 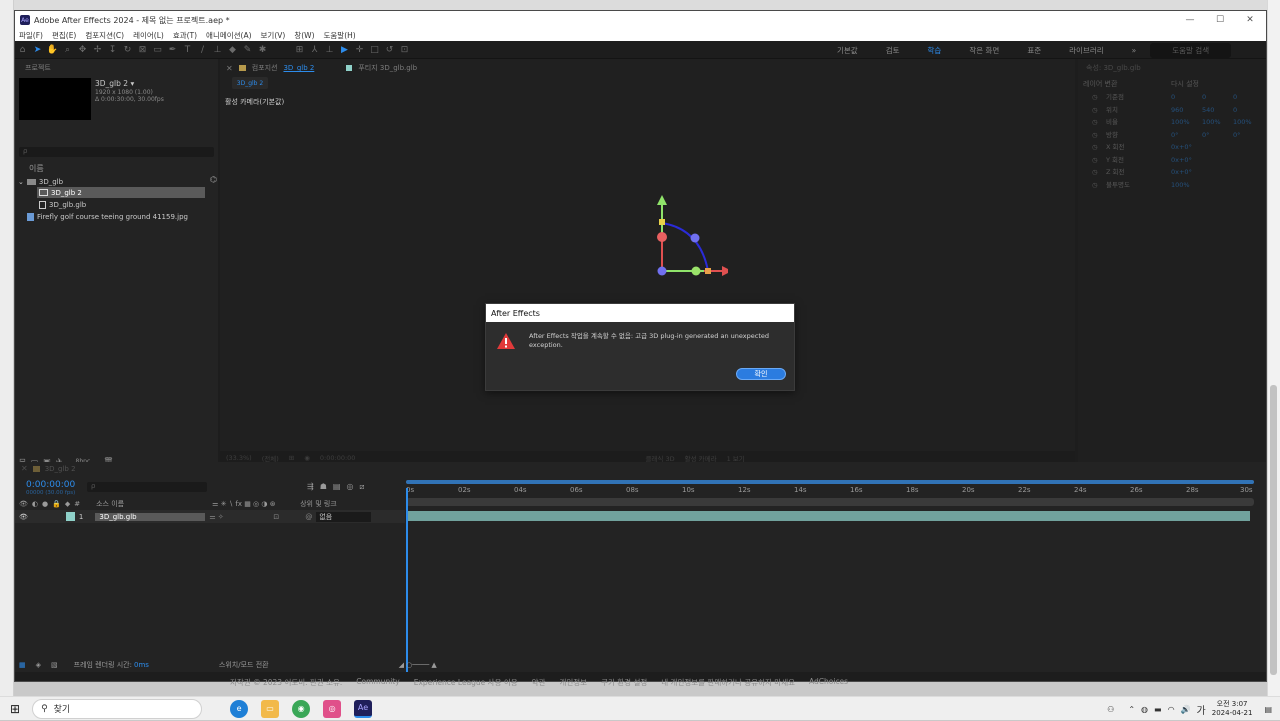 I want to click on comp-mini-flowchart-icon: ⇶, so click(x=310, y=487).